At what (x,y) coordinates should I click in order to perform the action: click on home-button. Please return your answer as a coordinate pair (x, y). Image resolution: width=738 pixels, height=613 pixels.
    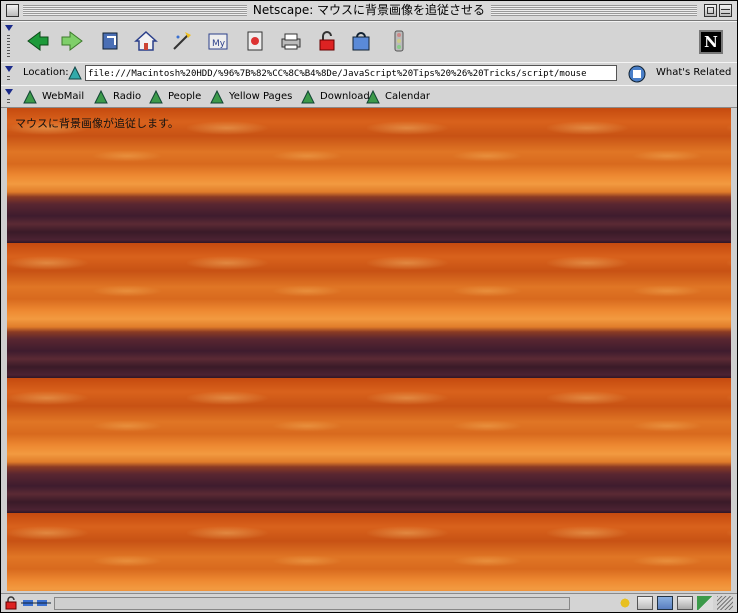
    Looking at the image, I should click on (146, 41).